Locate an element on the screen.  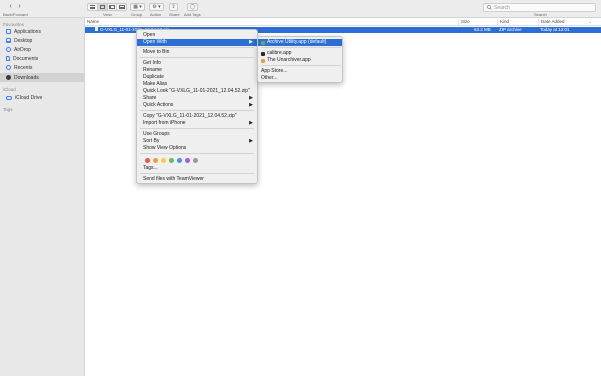
sidebar-item-icloud-drive: iCloud Drive is located at coordinates (42, 97).